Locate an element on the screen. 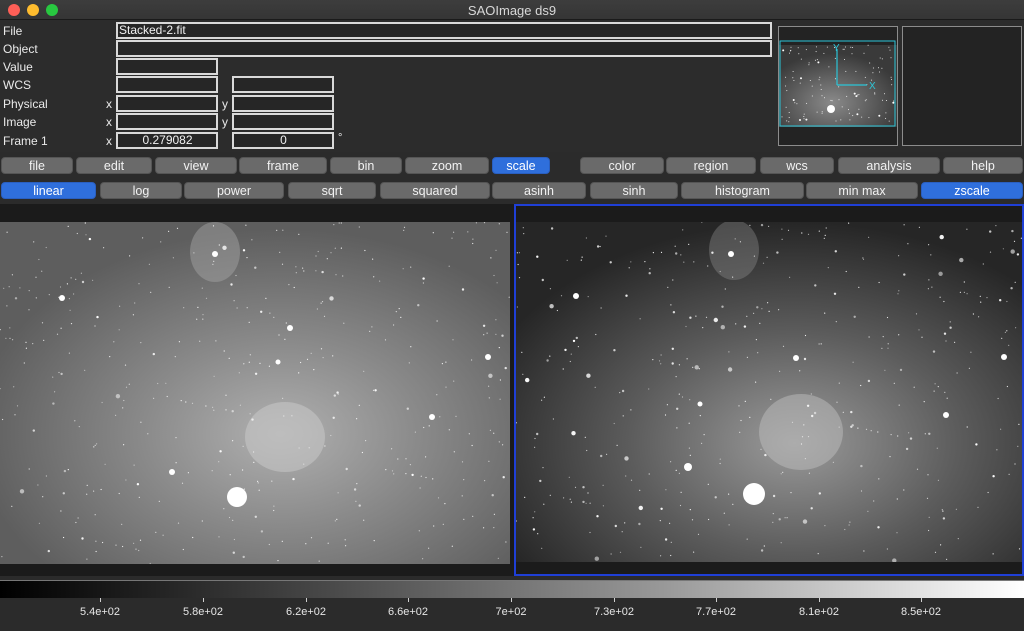 The width and height of the screenshot is (1024, 631). menu-button-file: file is located at coordinates (37, 165).